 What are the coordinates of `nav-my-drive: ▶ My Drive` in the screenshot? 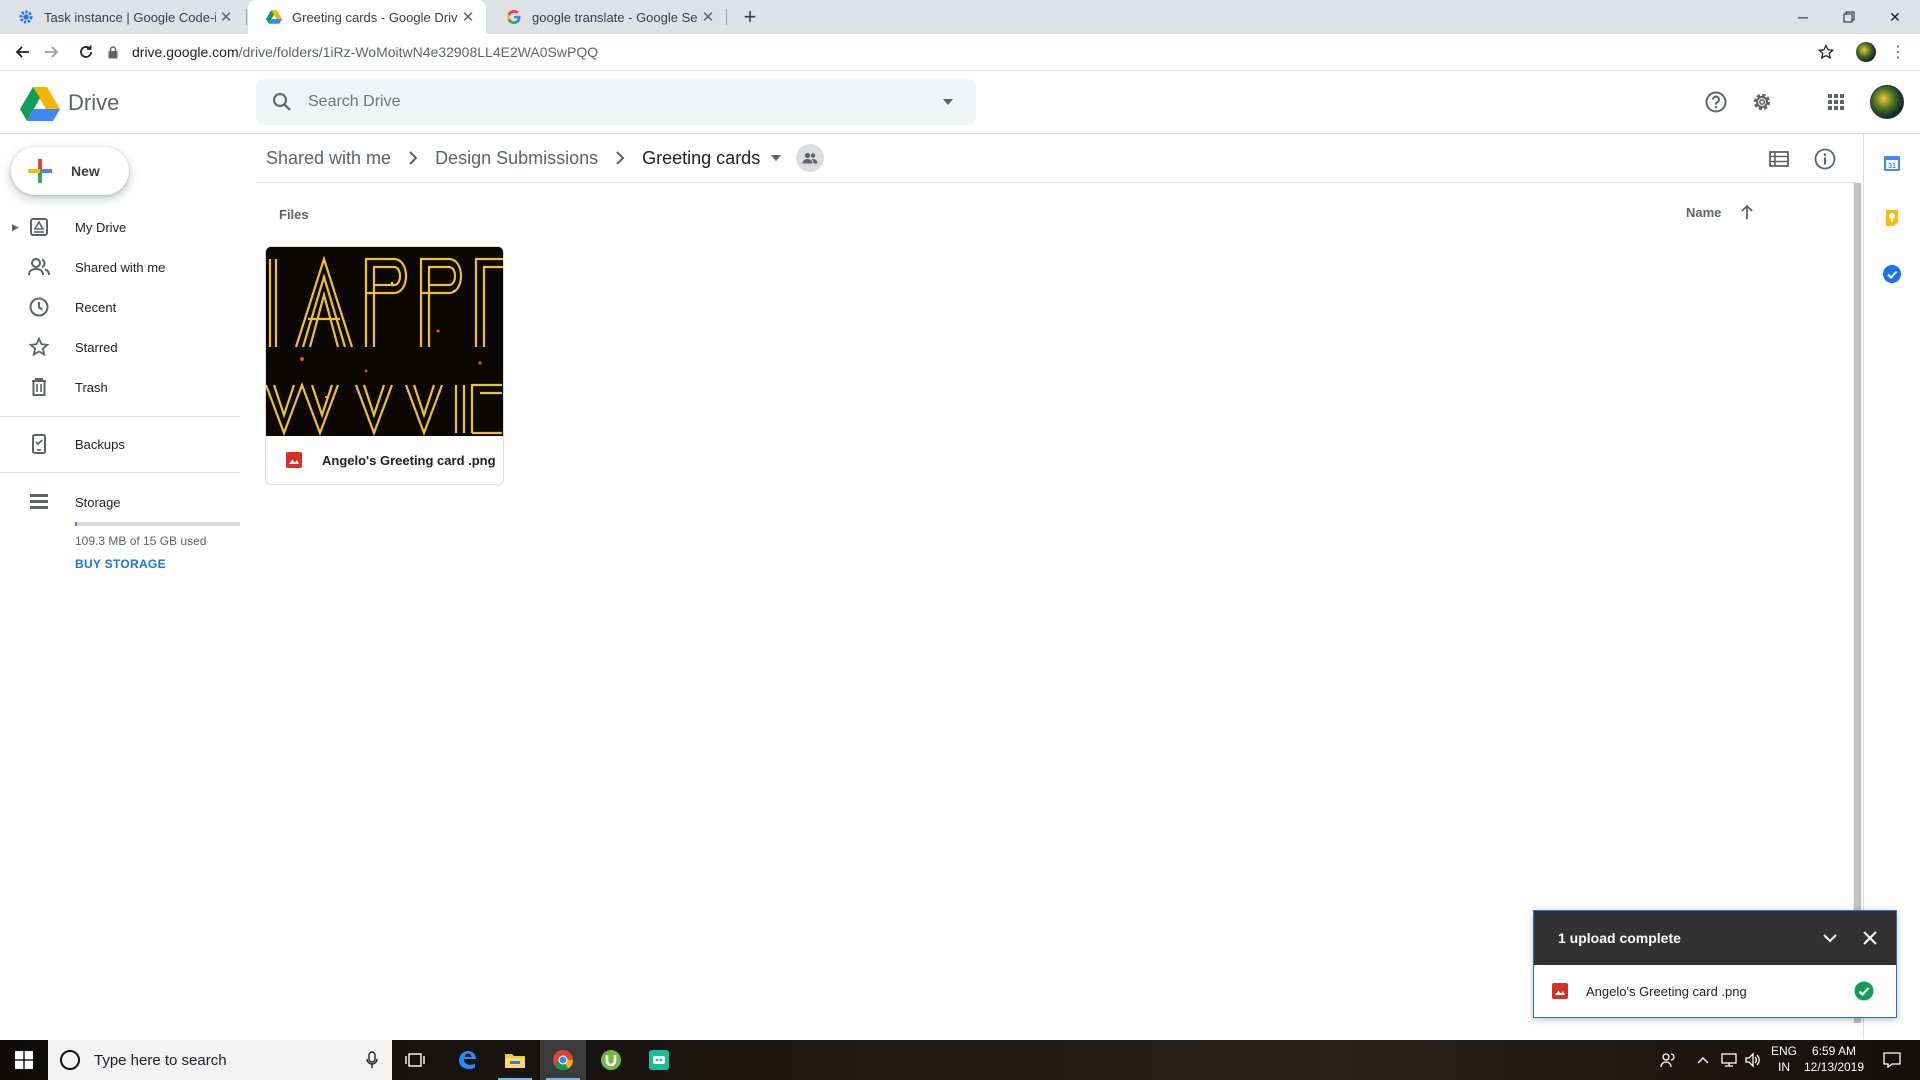 It's located at (128, 227).